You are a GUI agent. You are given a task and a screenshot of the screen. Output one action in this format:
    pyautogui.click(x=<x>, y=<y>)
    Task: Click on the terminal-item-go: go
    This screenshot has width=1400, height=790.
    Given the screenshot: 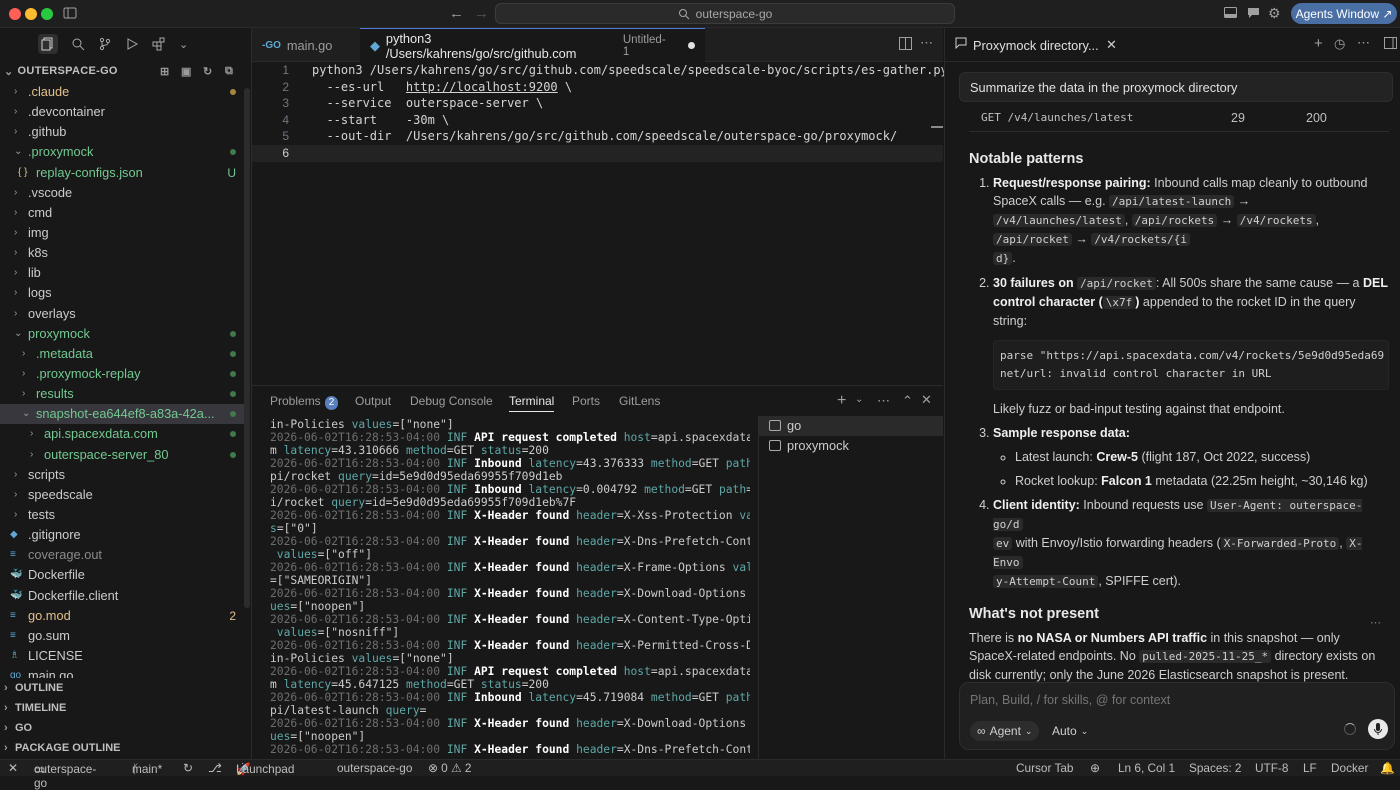 What is the action you would take?
    pyautogui.click(x=851, y=426)
    